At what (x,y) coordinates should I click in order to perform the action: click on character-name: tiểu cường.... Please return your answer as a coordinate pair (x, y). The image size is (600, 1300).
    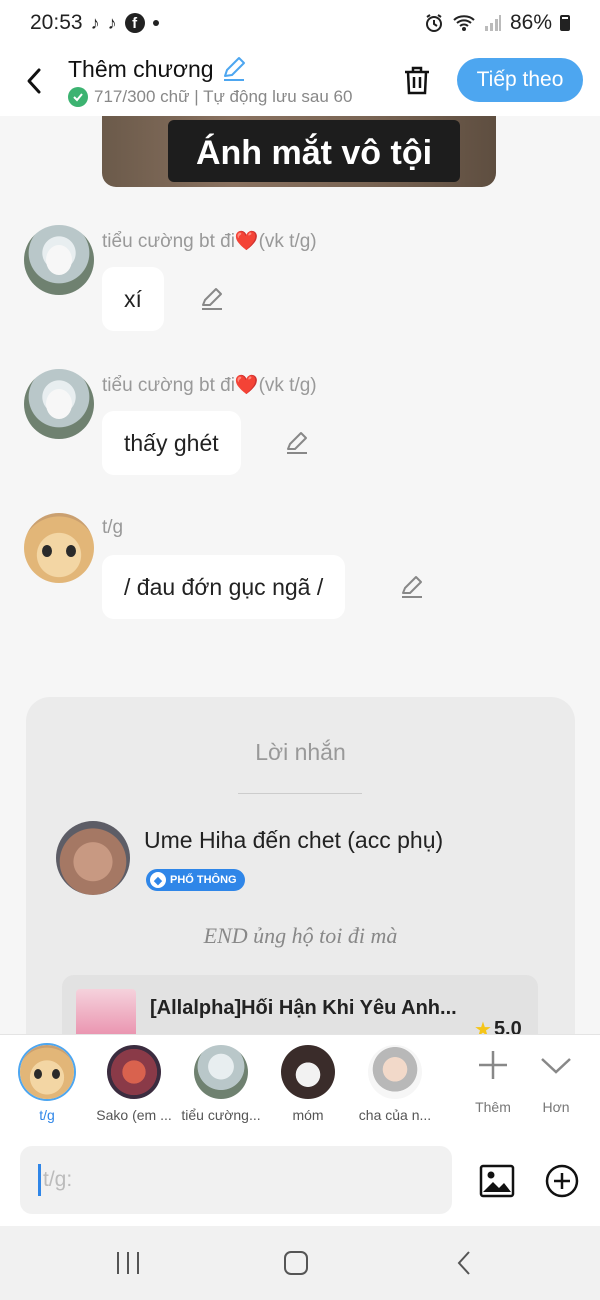
    Looking at the image, I should click on (221, 1115).